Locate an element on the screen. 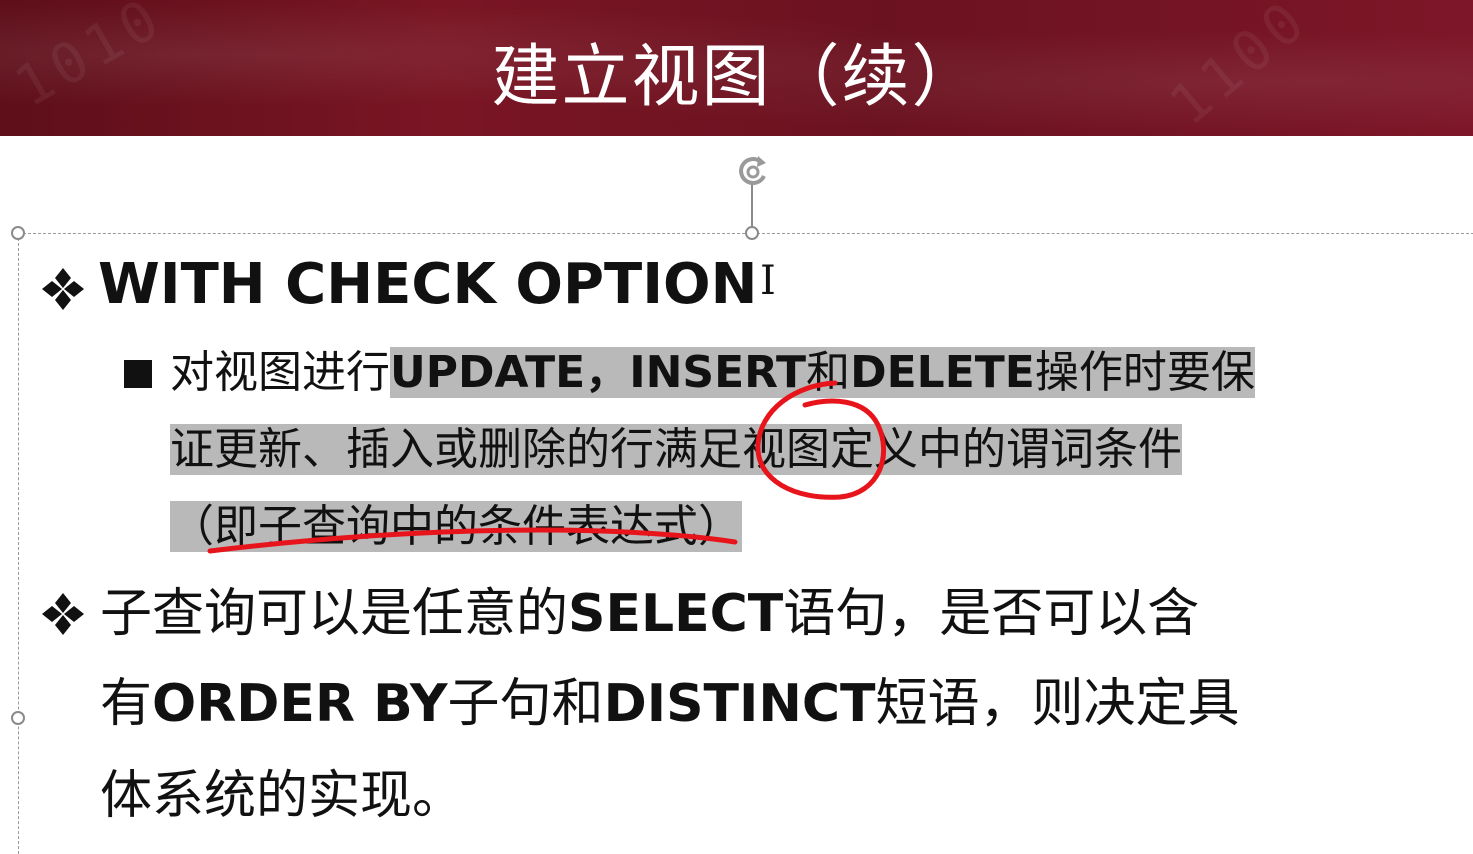 This screenshot has height=854, width=1473. ink-annotations is located at coordinates (547, 467).